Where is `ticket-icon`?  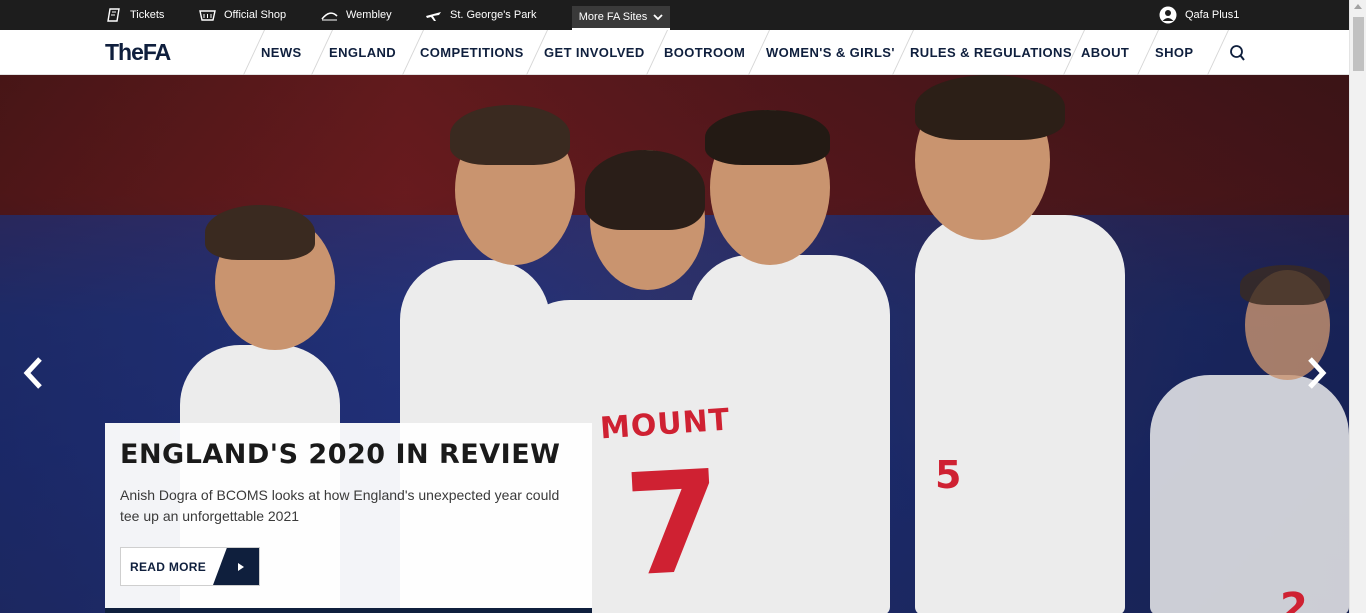
ticket-icon is located at coordinates (113, 15).